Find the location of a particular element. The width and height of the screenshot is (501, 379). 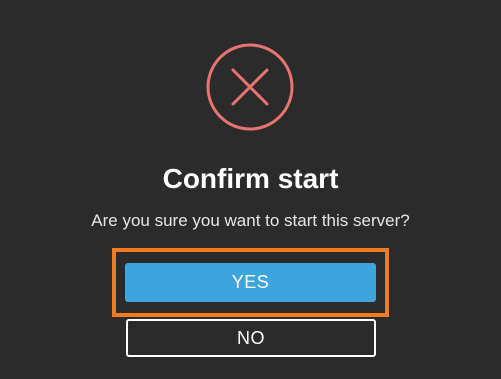

close-circle-icon is located at coordinates (250, 87).